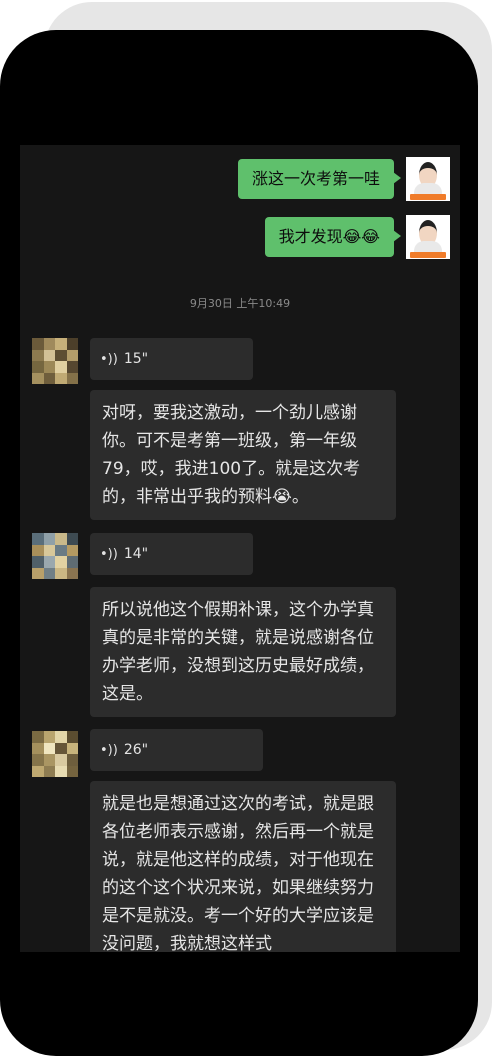 The height and width of the screenshot is (1056, 498). Describe the element at coordinates (176, 750) in the screenshot. I see `voice-message-bubble: •)) 26"` at that location.